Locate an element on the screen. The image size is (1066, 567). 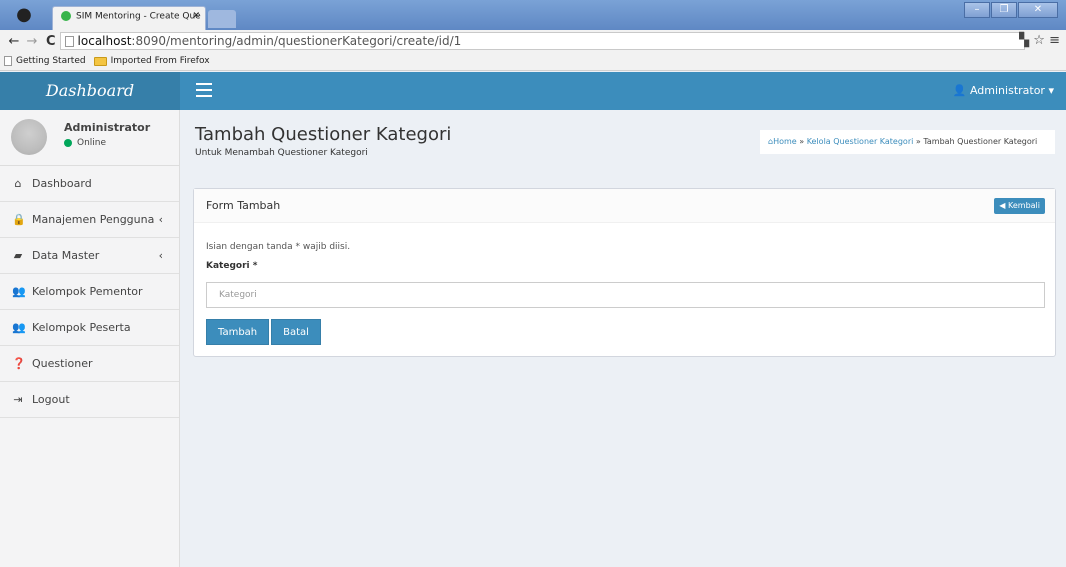
question-icon: ❓ is located at coordinates (19, 363).